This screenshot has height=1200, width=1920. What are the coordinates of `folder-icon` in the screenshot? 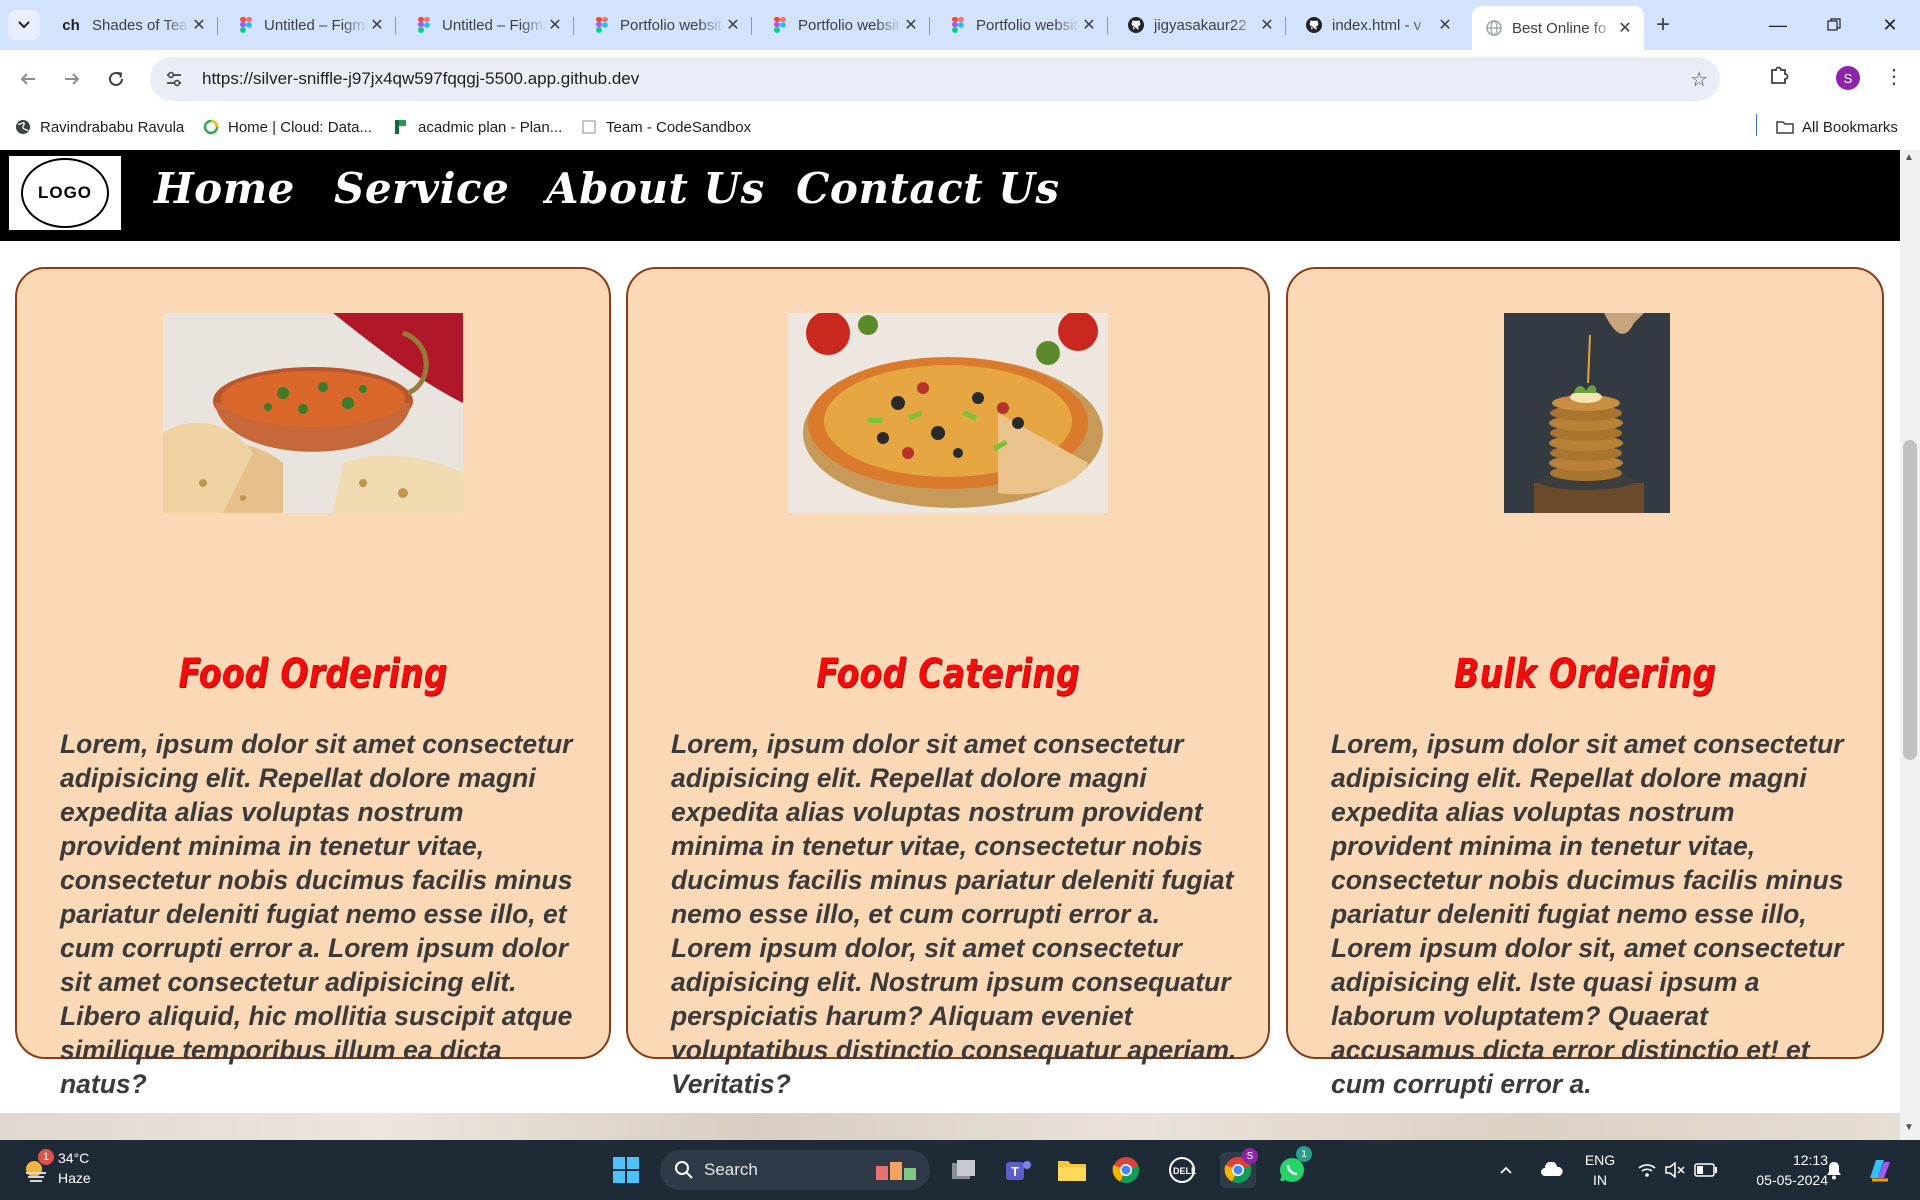 It's located at (1785, 127).